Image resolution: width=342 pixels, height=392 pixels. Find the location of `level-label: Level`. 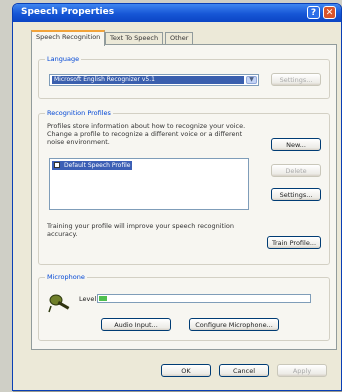

level-label: Level is located at coordinates (88, 299).